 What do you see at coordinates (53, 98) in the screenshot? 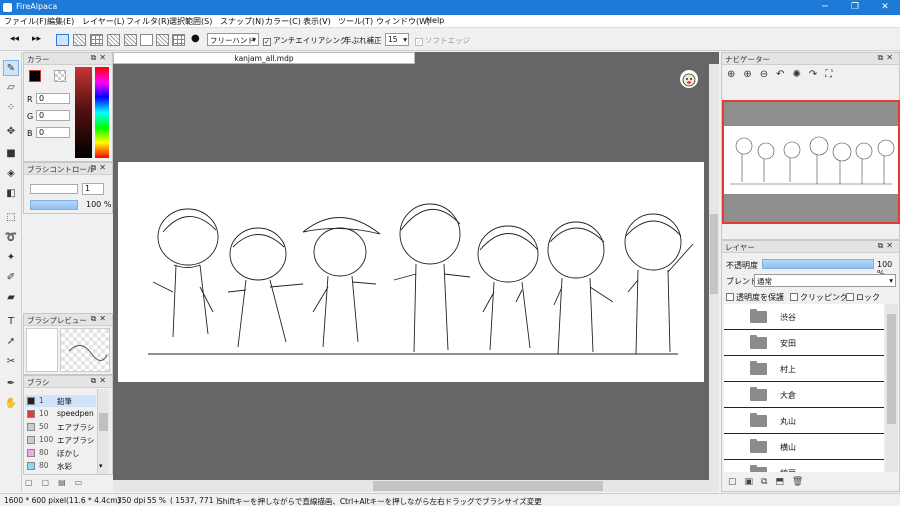
I see `r-input: 0` at bounding box center [53, 98].